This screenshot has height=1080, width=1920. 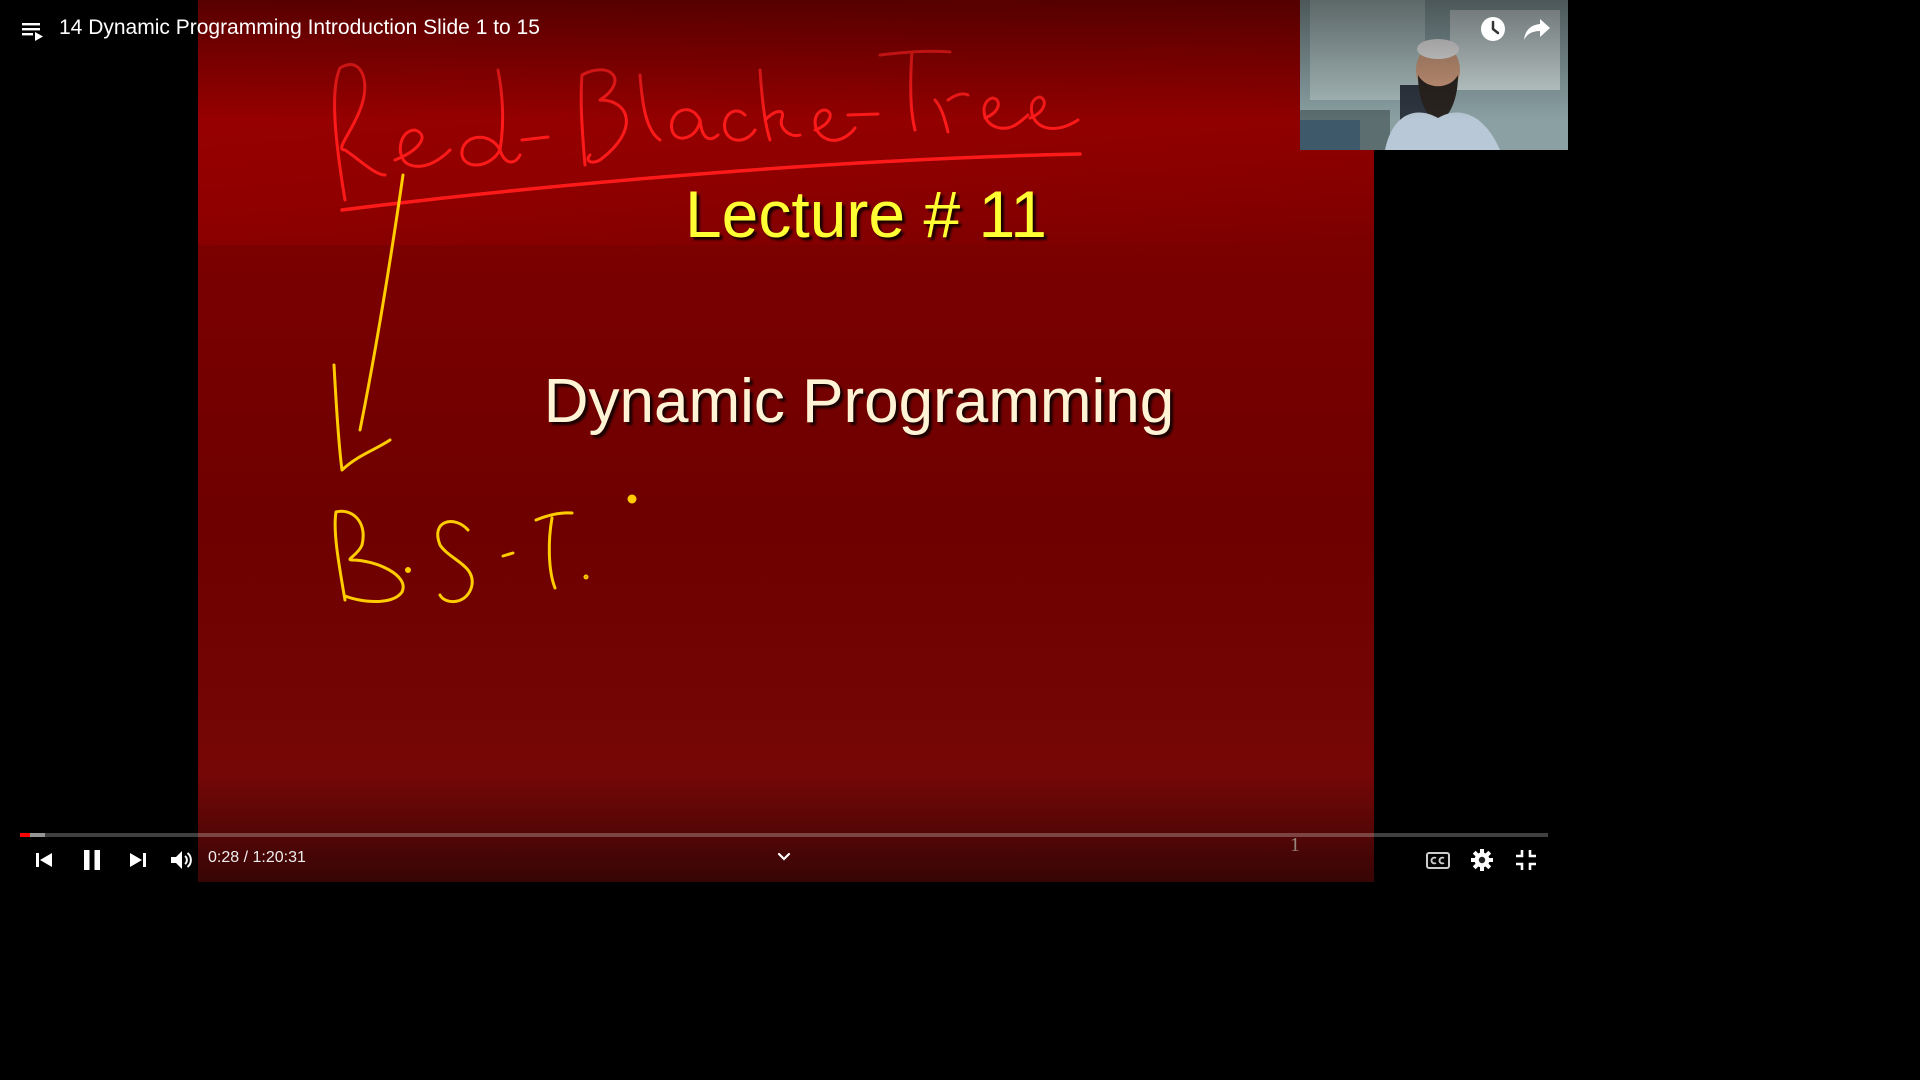 I want to click on pause-icon, so click(x=92, y=860).